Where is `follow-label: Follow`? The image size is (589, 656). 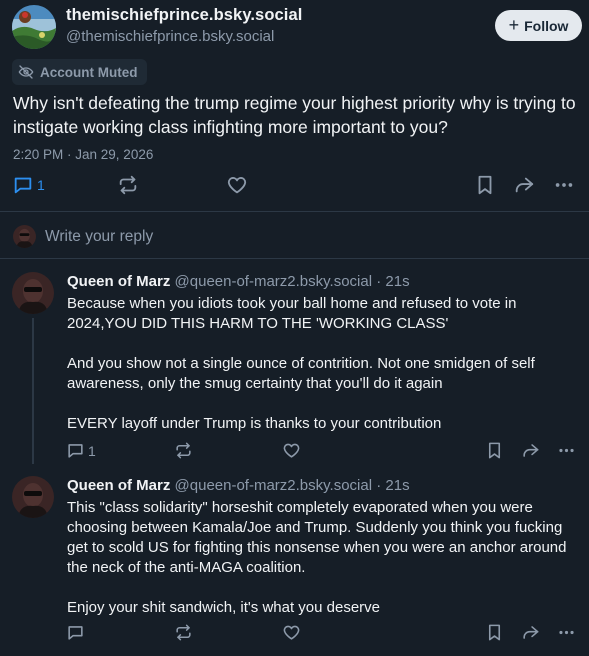 follow-label: Follow is located at coordinates (546, 25).